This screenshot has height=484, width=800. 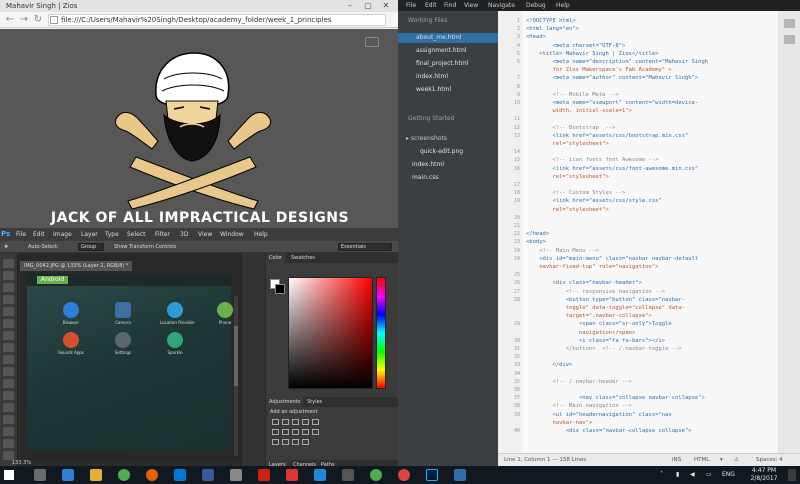 I want to click on file-item-index: index.html, so click(x=432, y=76).